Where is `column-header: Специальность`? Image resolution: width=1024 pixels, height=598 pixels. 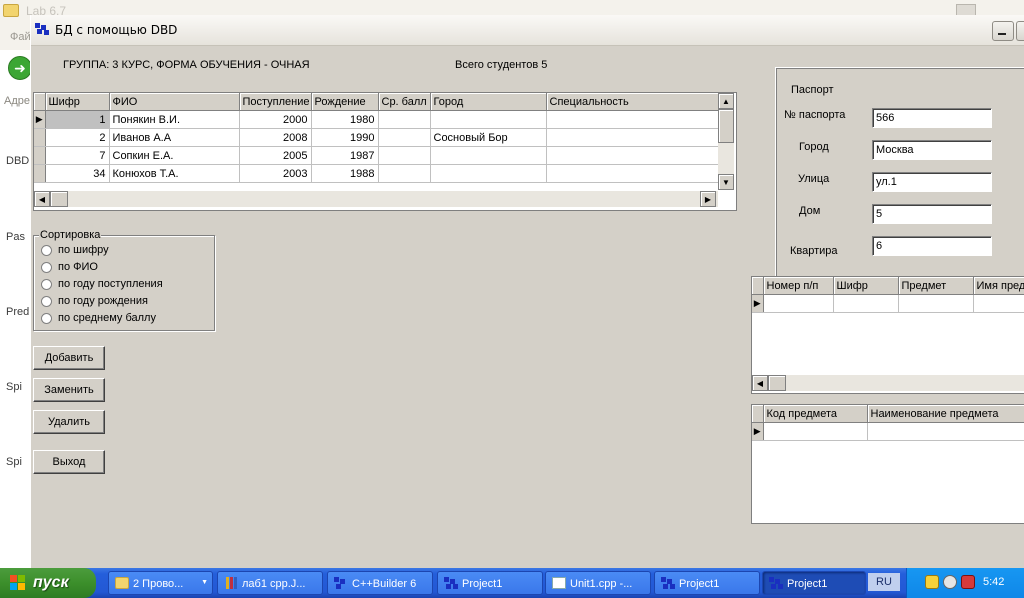
column-header: Специальность is located at coordinates (632, 102).